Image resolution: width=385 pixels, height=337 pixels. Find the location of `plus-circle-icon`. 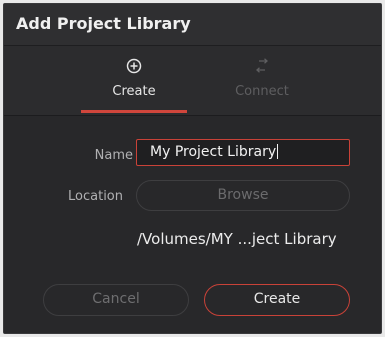

plus-circle-icon is located at coordinates (134, 67).